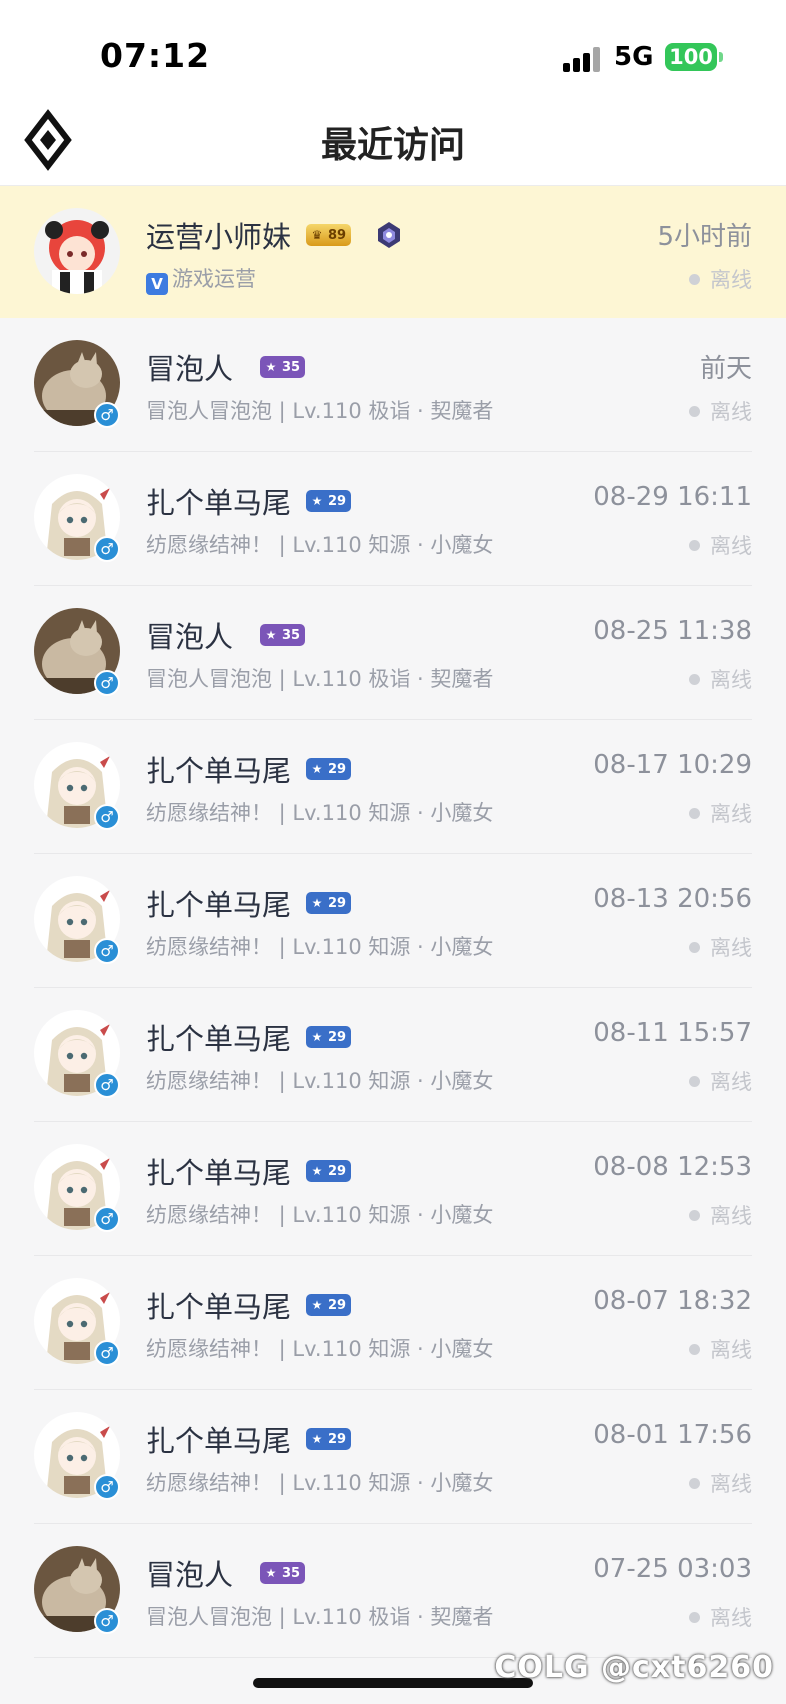 Image resolution: width=786 pixels, height=1704 pixels. I want to click on avatar, so click(77, 251).